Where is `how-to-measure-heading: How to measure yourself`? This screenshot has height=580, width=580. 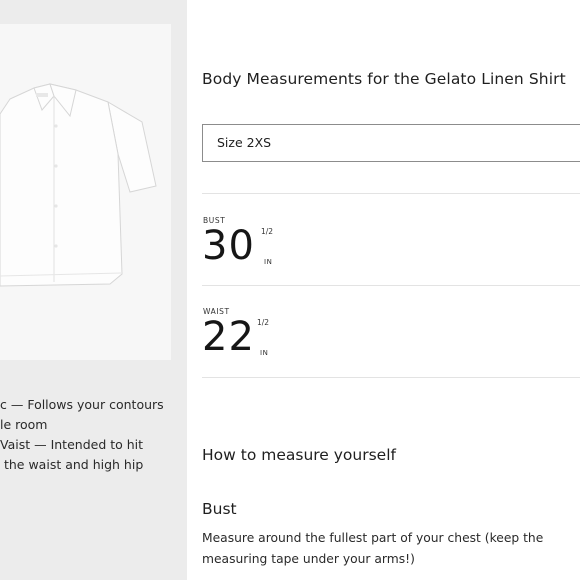
how-to-measure-heading: How to measure yourself is located at coordinates (299, 455).